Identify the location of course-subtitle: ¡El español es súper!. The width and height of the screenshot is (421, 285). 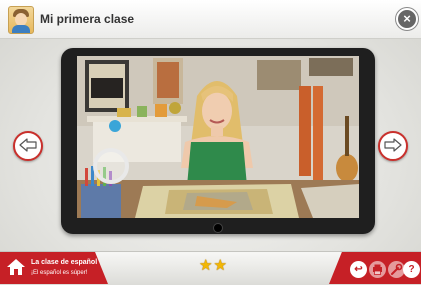
(59, 273).